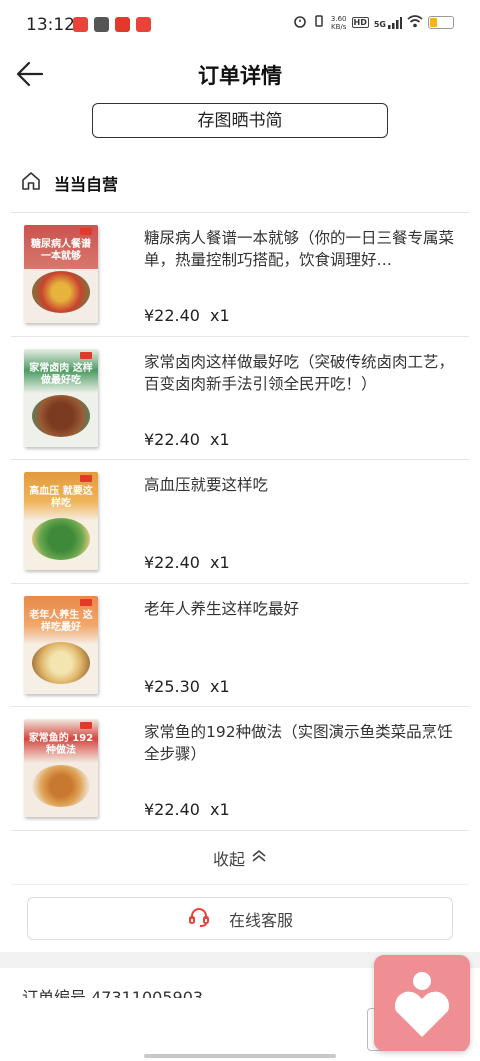 This screenshot has height=1061, width=480. What do you see at coordinates (339, 26) in the screenshot?
I see `network-speed-unit: KB/s` at bounding box center [339, 26].